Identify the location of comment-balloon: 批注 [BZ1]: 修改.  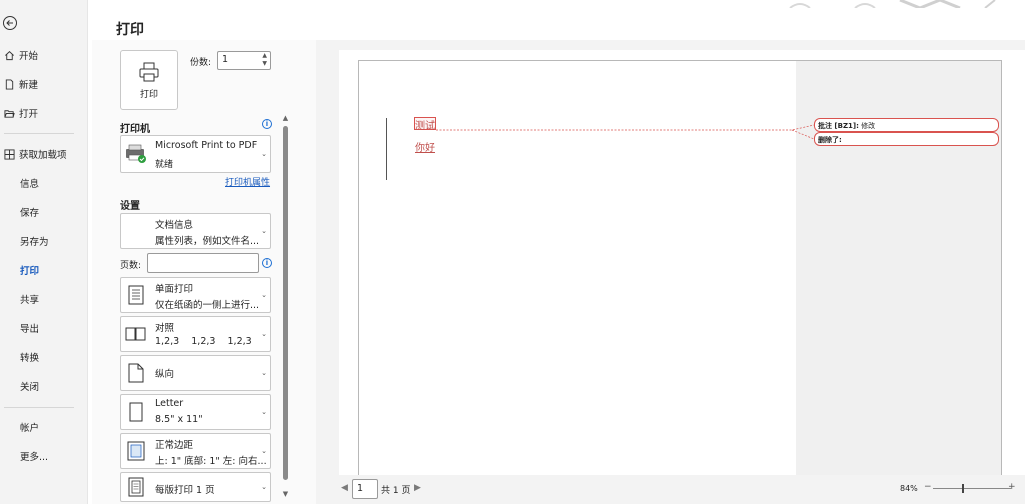
(906, 125).